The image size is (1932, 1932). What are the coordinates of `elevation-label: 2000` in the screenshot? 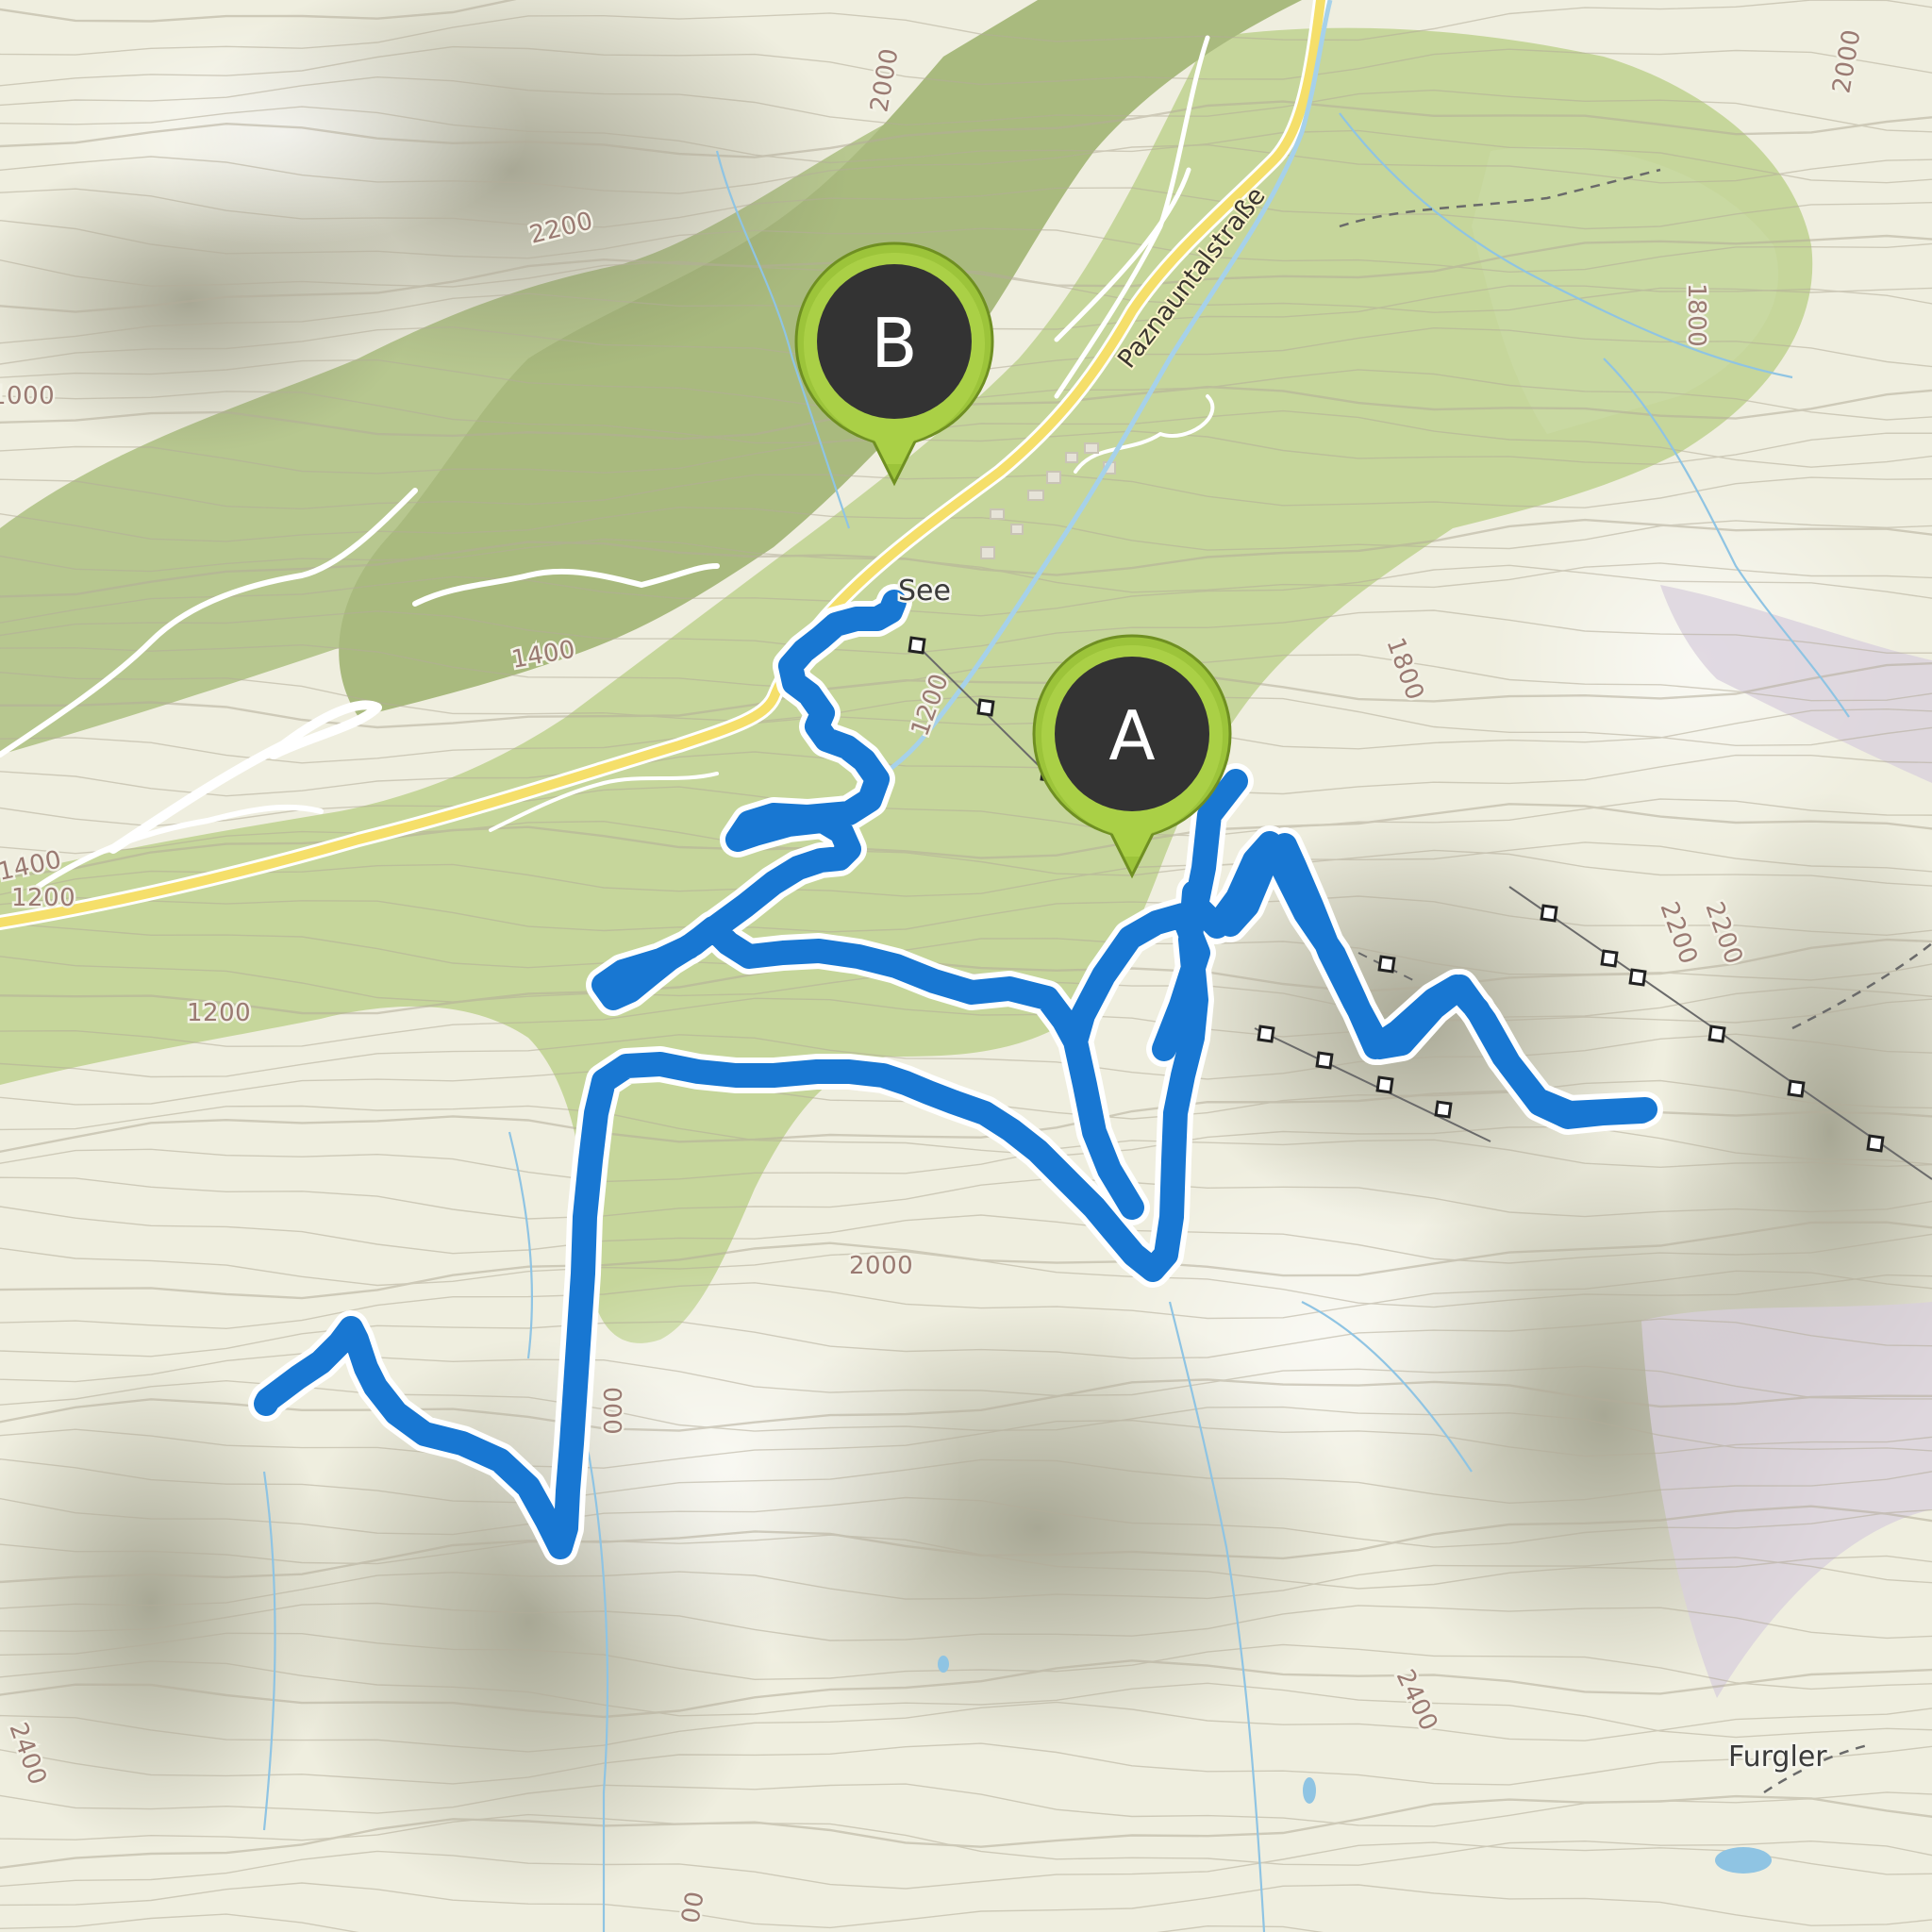 It's located at (881, 1266).